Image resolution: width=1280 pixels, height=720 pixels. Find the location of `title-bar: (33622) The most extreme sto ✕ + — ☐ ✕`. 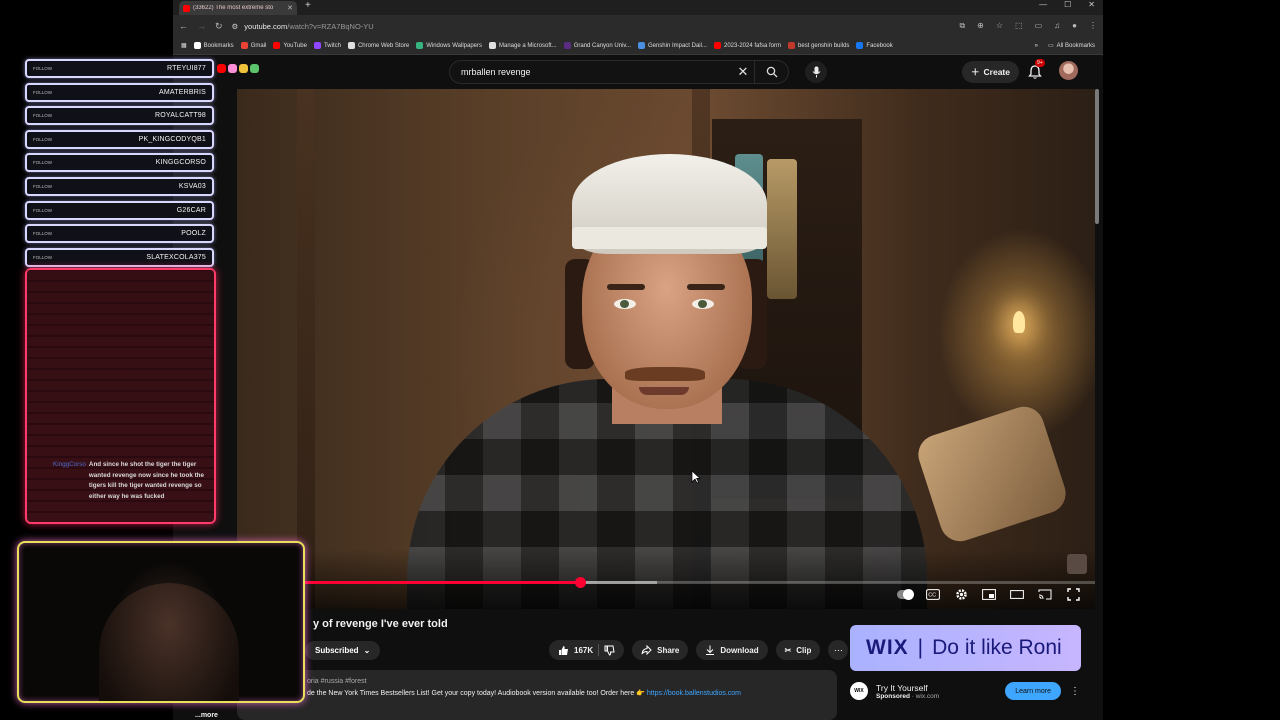

title-bar: (33622) The most extreme sto ✕ + — ☐ ✕ is located at coordinates (638, 7).